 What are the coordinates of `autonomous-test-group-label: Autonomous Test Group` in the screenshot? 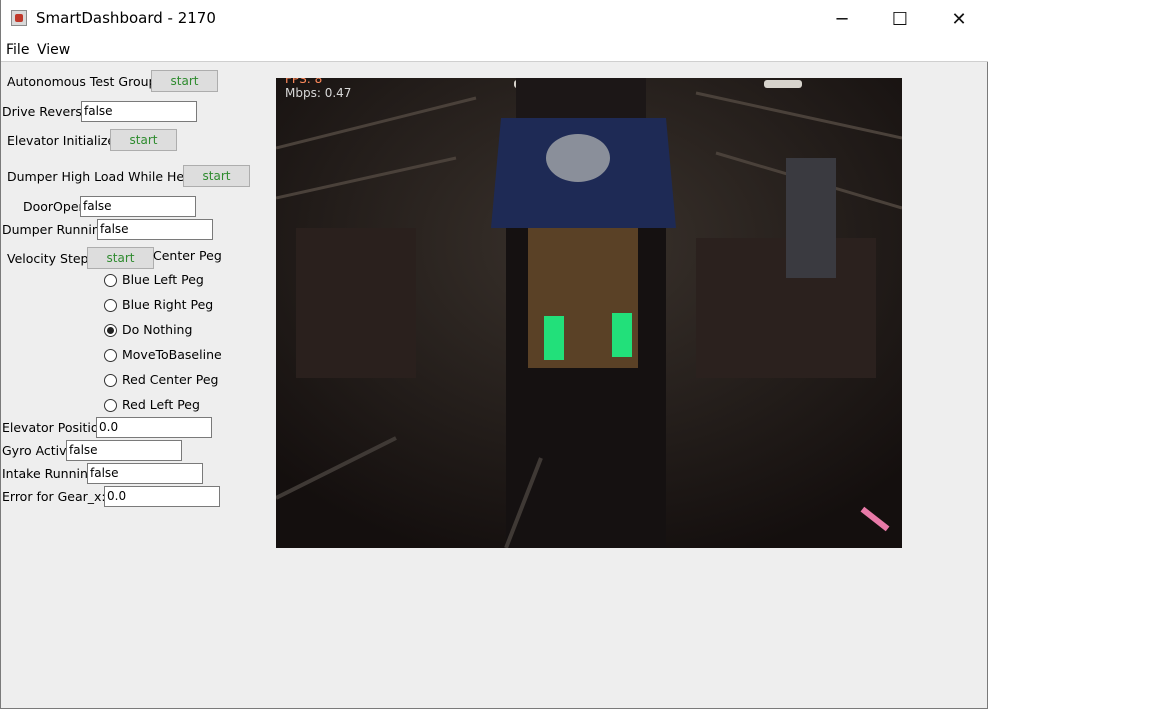 It's located at (82, 81).